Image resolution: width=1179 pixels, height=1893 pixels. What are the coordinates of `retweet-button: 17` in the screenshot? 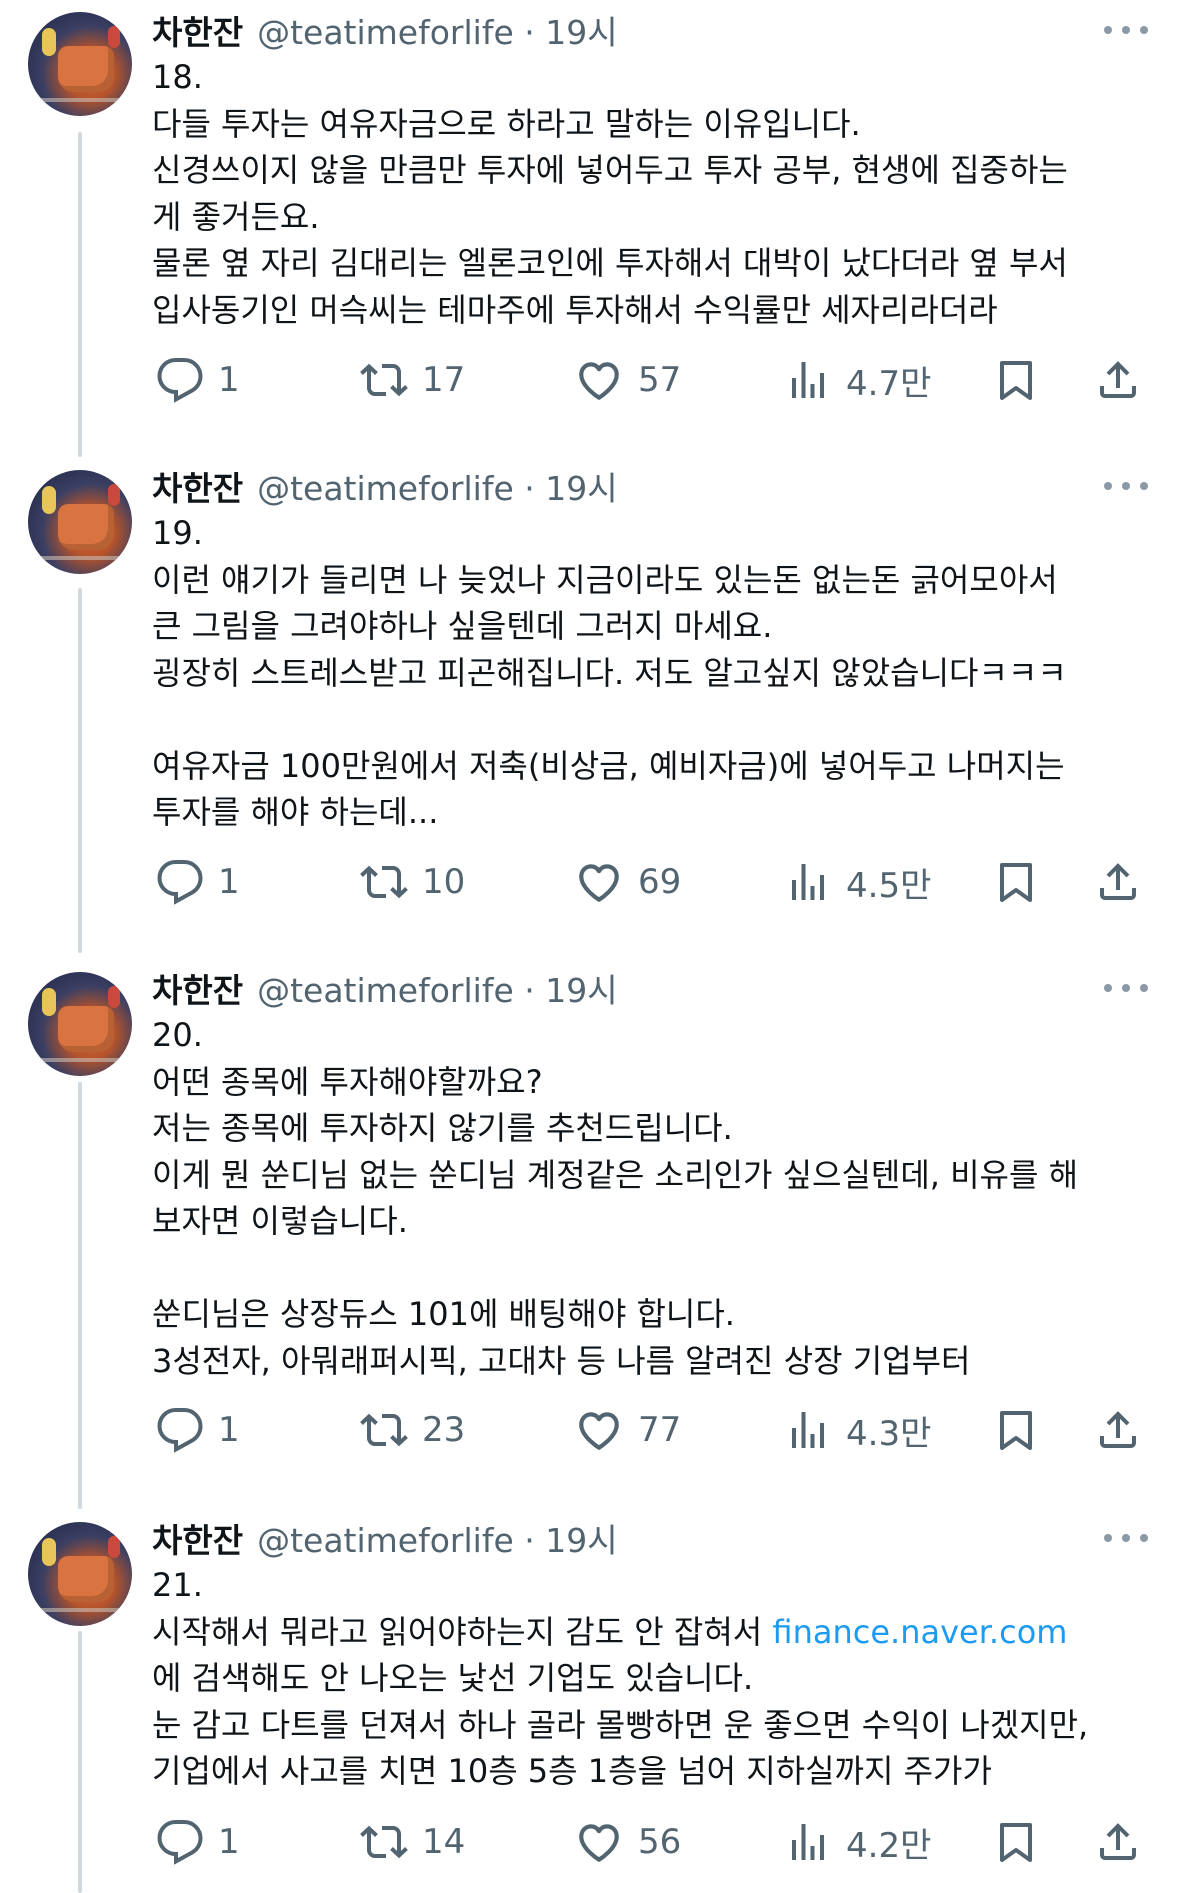 It's located at (412, 380).